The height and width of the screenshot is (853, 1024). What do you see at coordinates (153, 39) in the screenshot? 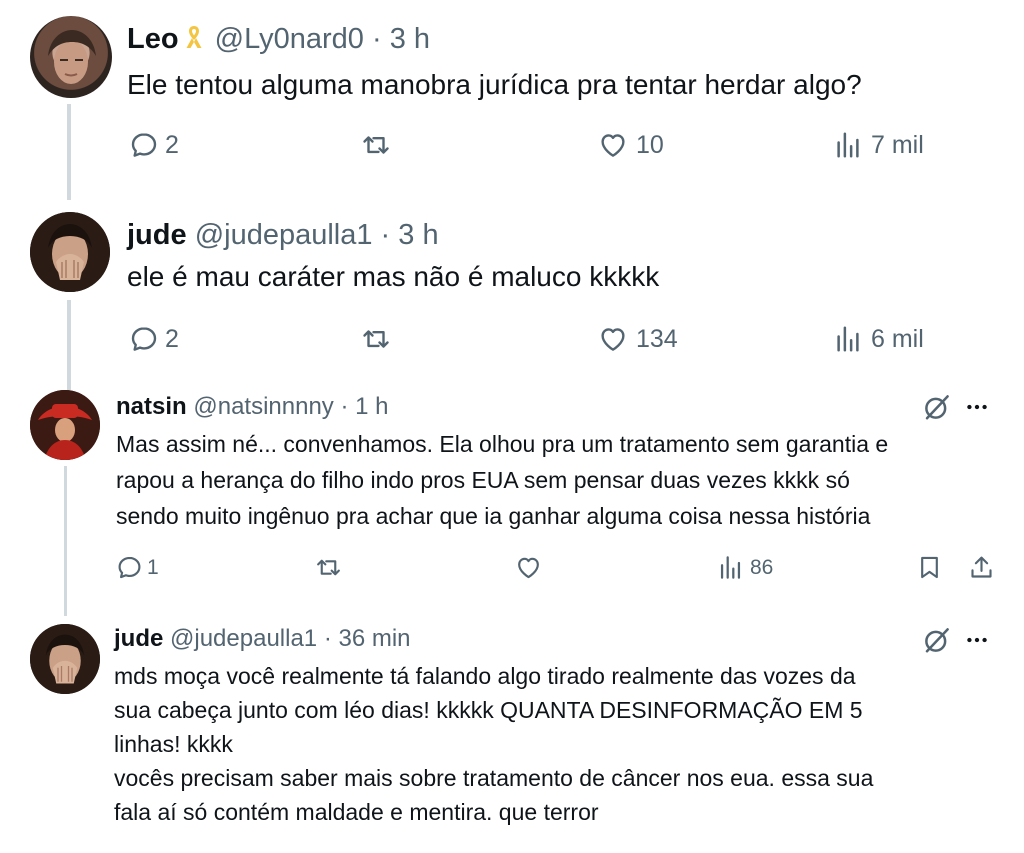
I see `display-name: Leo` at bounding box center [153, 39].